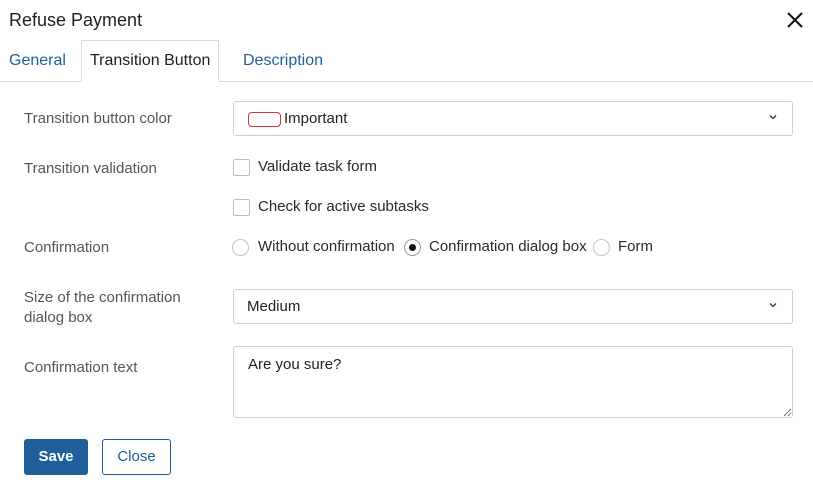 The height and width of the screenshot is (480, 813). What do you see at coordinates (136, 457) in the screenshot?
I see `close-button: Close` at bounding box center [136, 457].